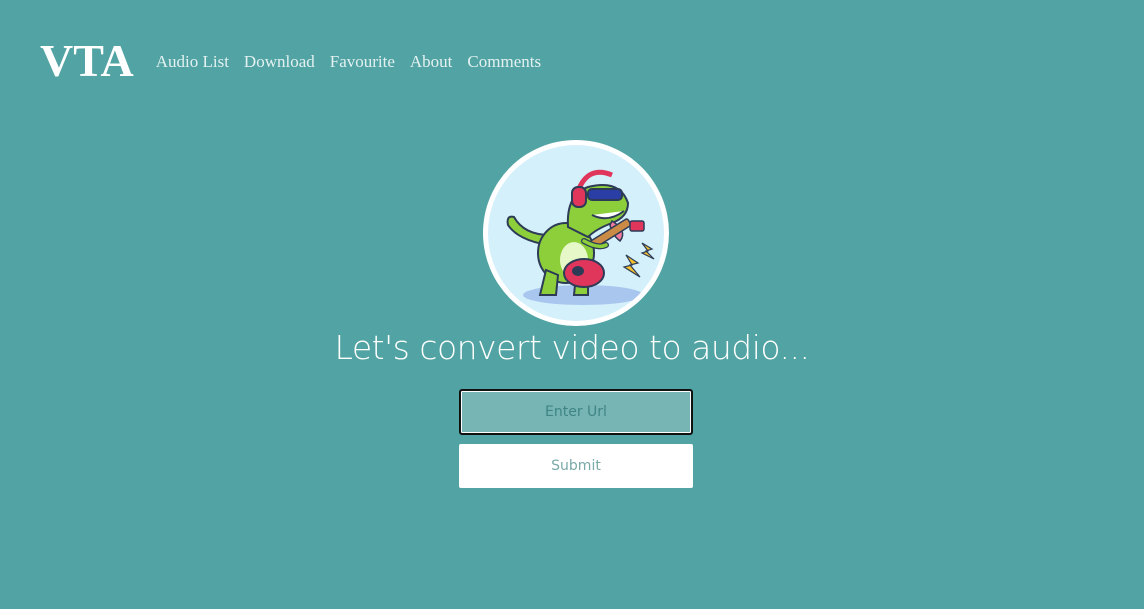  What do you see at coordinates (192, 62) in the screenshot?
I see `nav-link-audio-list: Audio List` at bounding box center [192, 62].